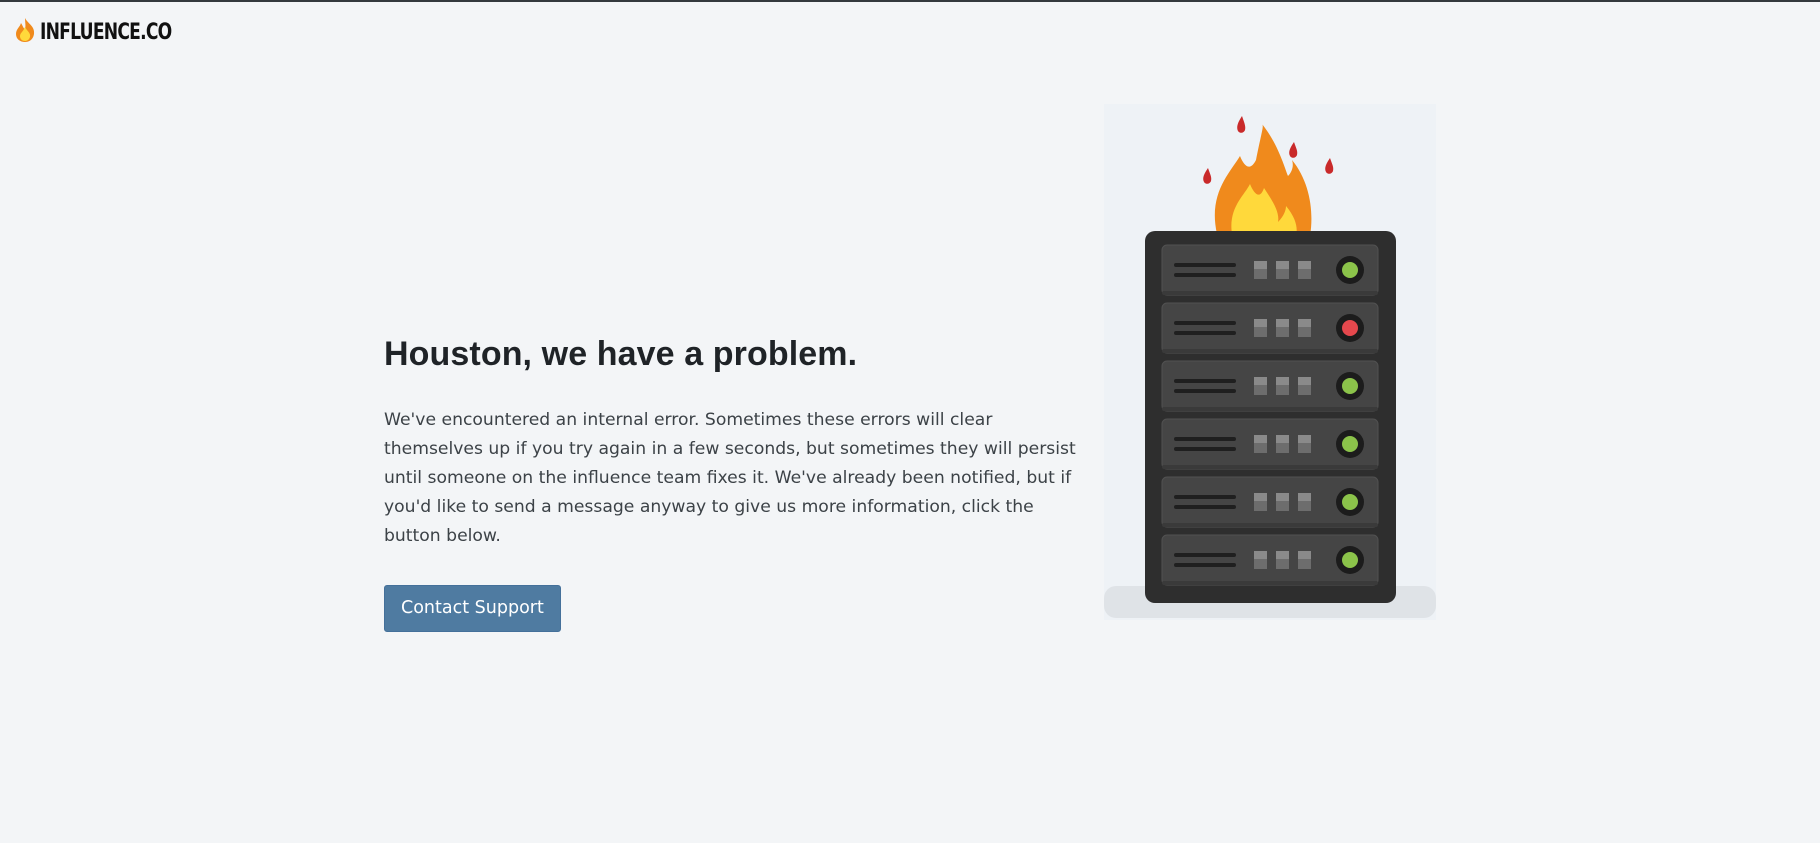 The width and height of the screenshot is (1820, 843). What do you see at coordinates (472, 608) in the screenshot?
I see `contact-support-button: Contact Support` at bounding box center [472, 608].